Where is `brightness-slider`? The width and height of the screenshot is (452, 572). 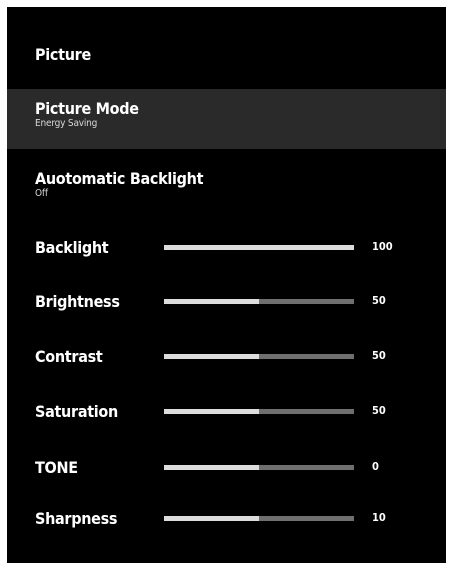
brightness-slider is located at coordinates (259, 301).